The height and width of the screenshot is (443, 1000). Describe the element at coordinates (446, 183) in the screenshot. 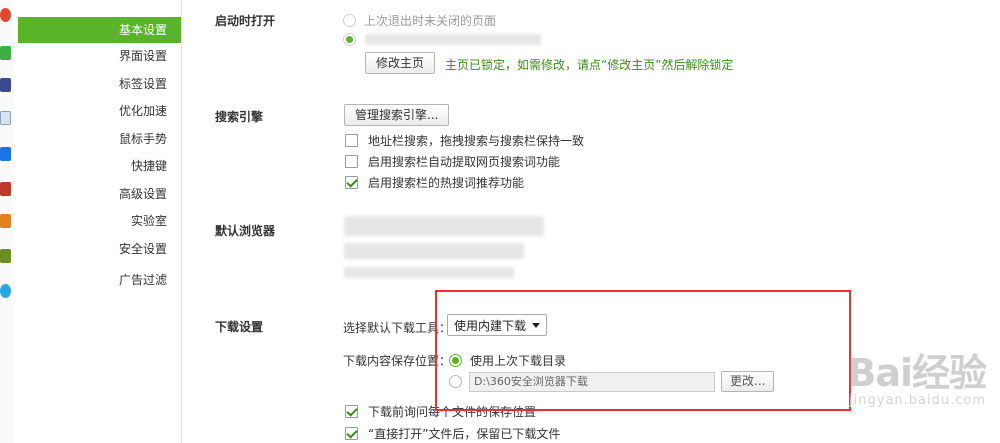

I see `search-hot-label: 启用搜索栏的热搜词推荐功能` at that location.